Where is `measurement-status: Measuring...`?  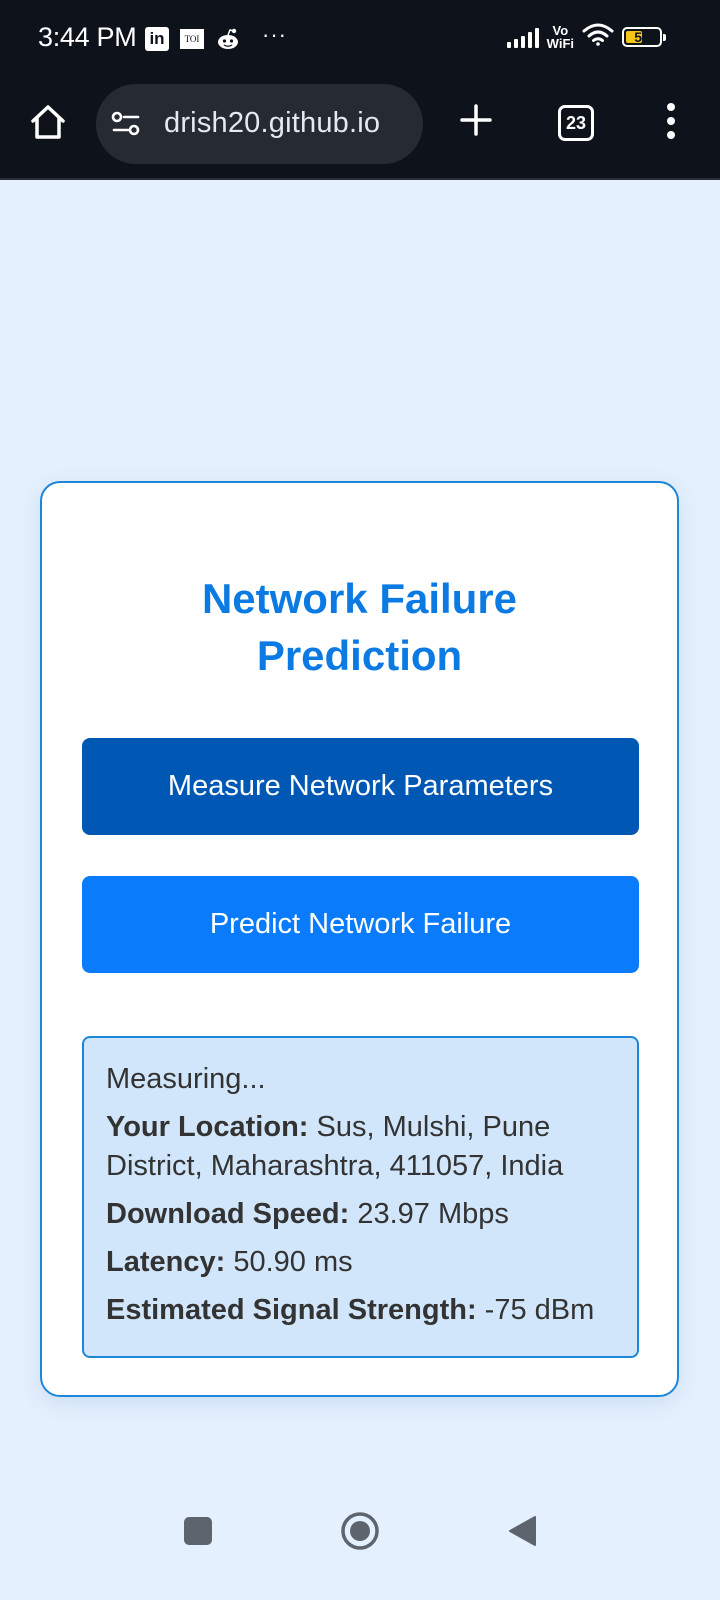 measurement-status: Measuring... is located at coordinates (186, 1079).